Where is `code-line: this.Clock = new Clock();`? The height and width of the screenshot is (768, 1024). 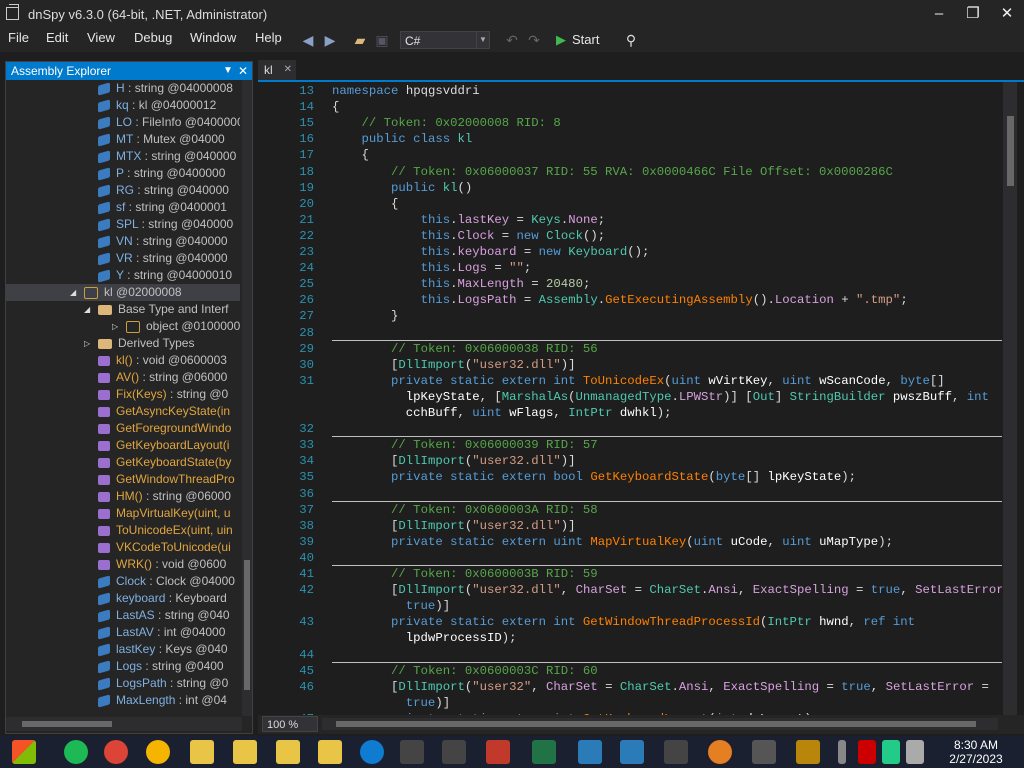 code-line: this.Clock = new Clock(); is located at coordinates (469, 236).